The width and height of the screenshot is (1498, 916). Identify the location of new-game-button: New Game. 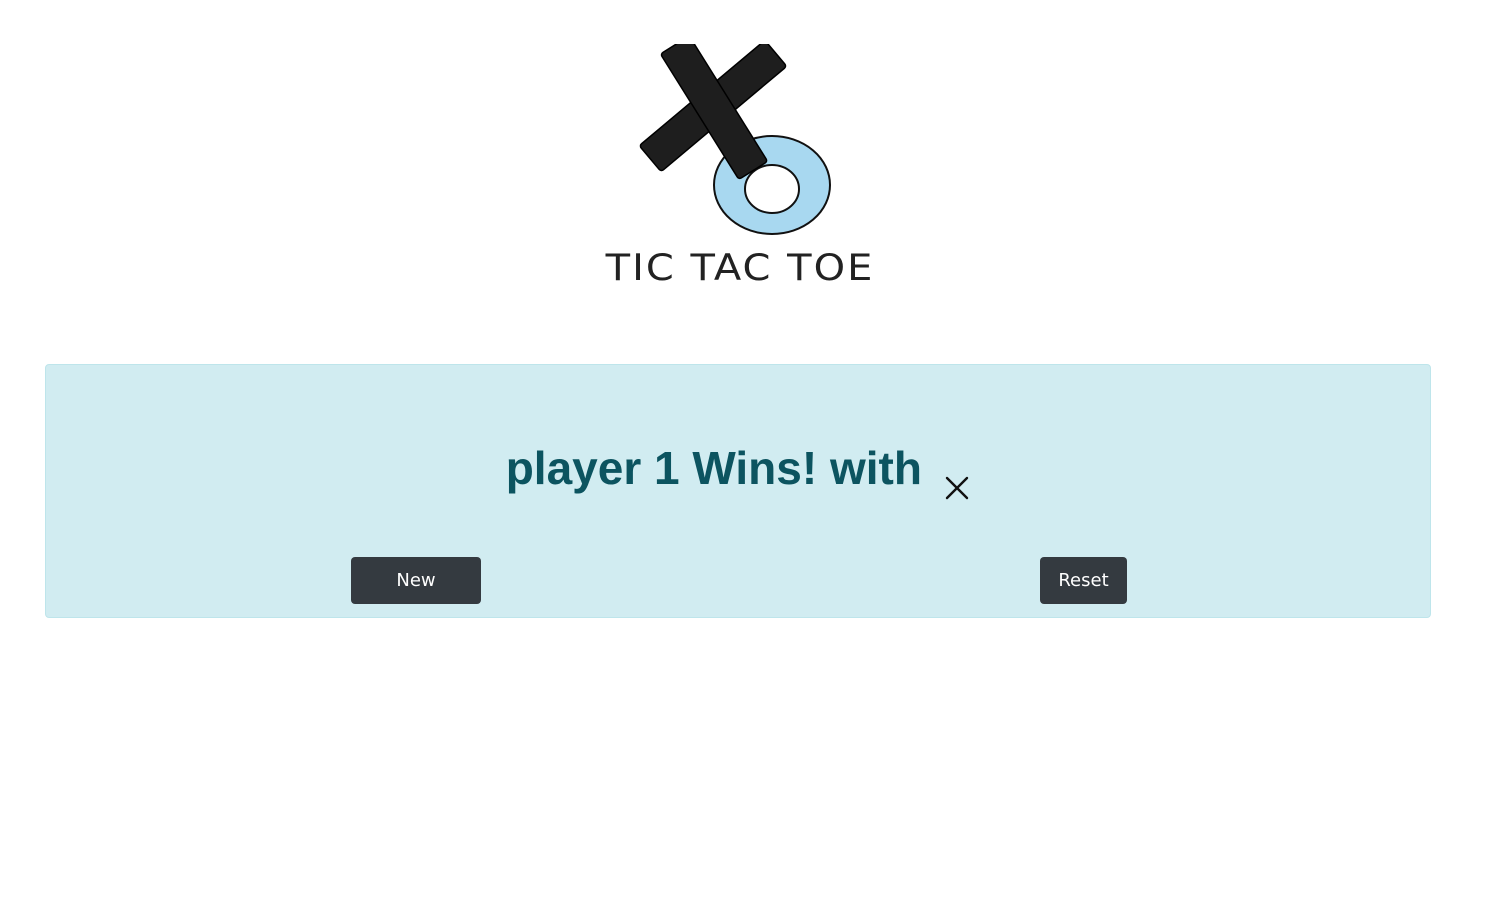
(416, 597).